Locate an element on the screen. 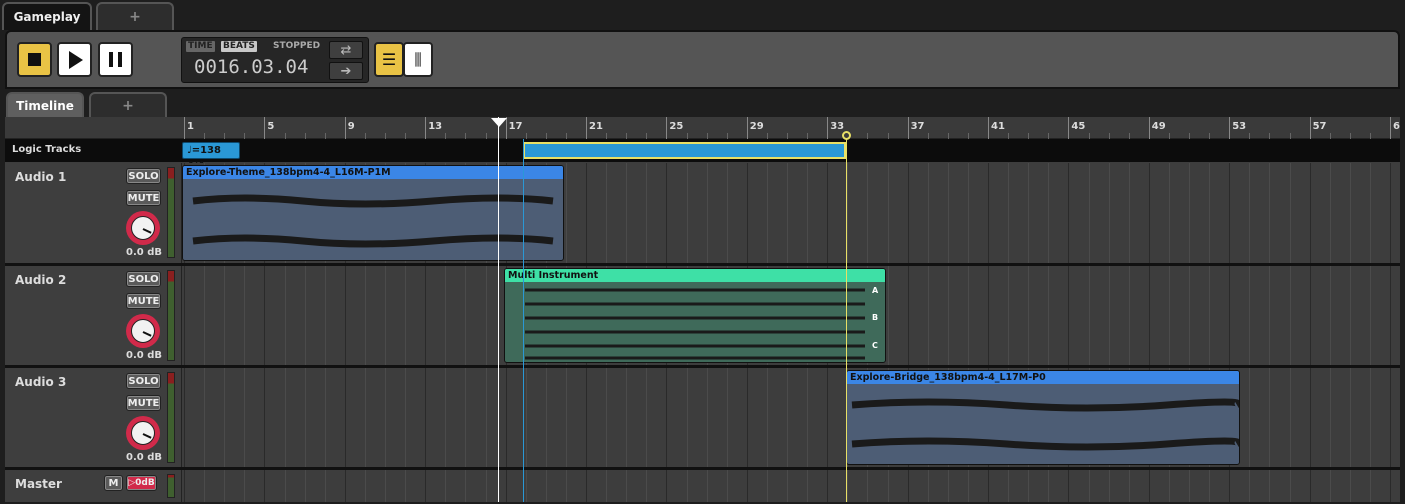  stop-icon is located at coordinates (34, 59).